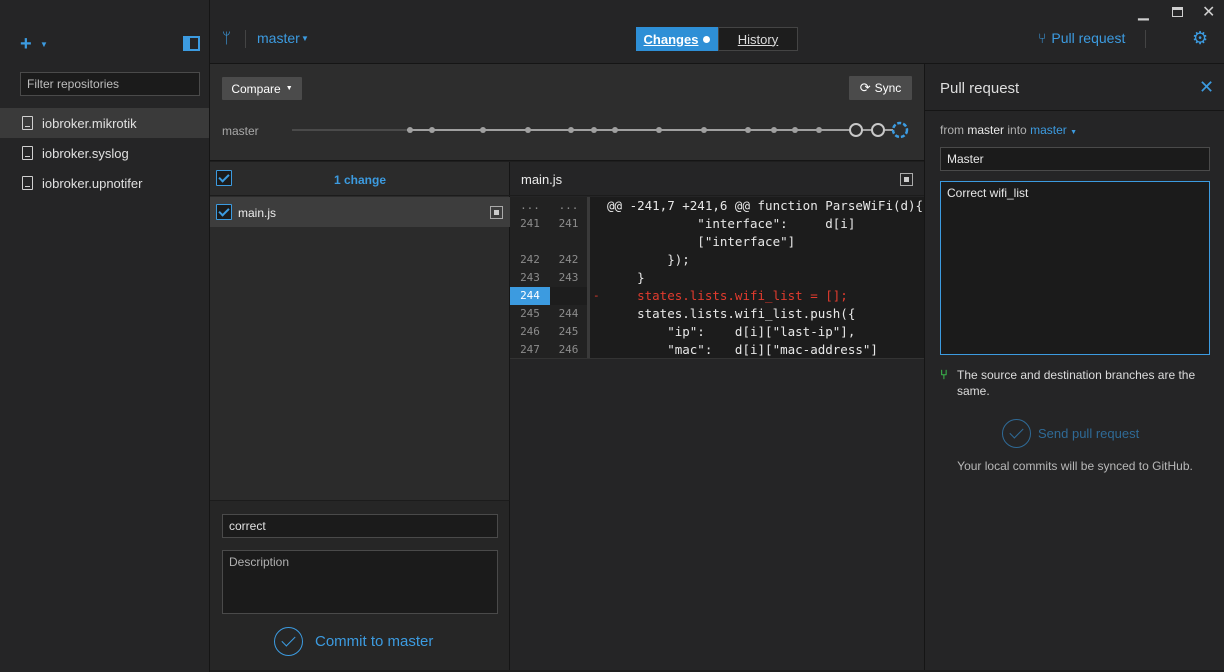 The width and height of the screenshot is (1224, 672). I want to click on tab-changes: Changes, so click(677, 39).